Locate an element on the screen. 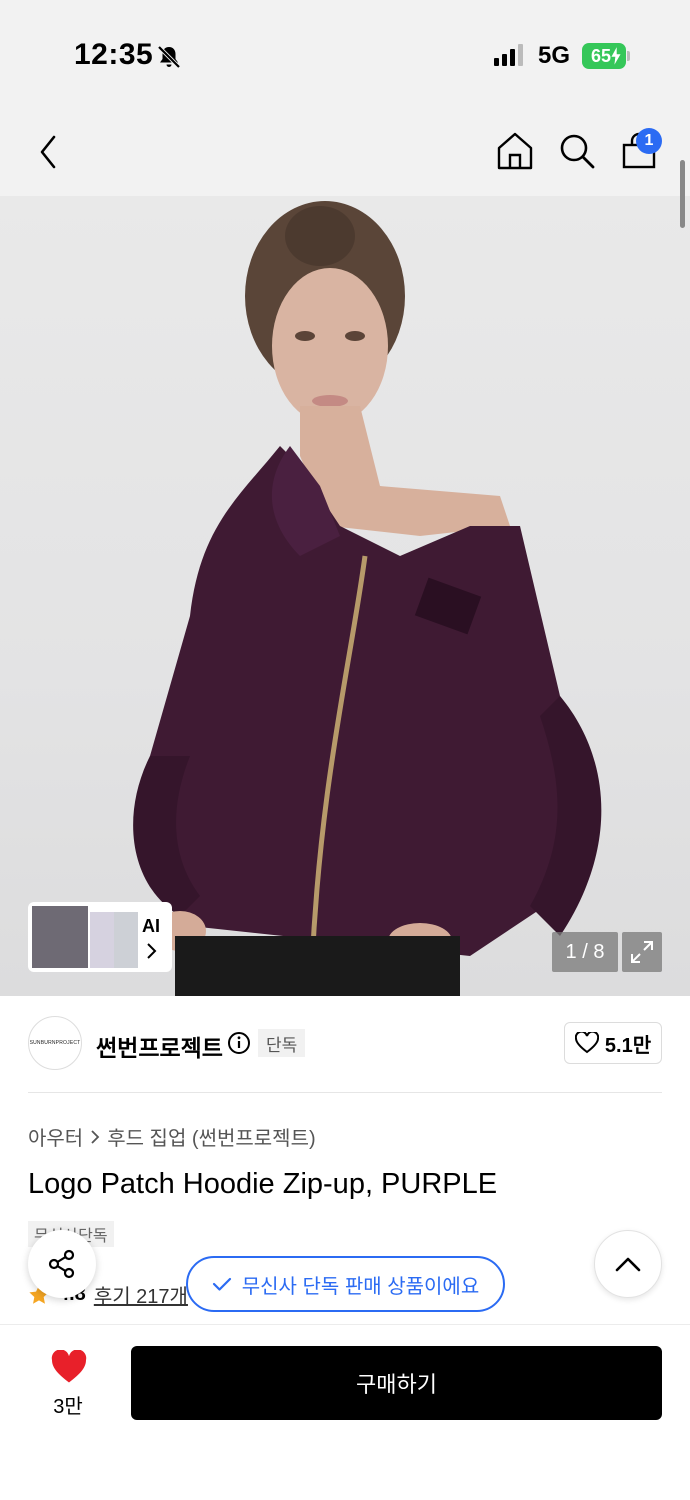 The image size is (690, 1500). scrollbar is located at coordinates (682, 194).